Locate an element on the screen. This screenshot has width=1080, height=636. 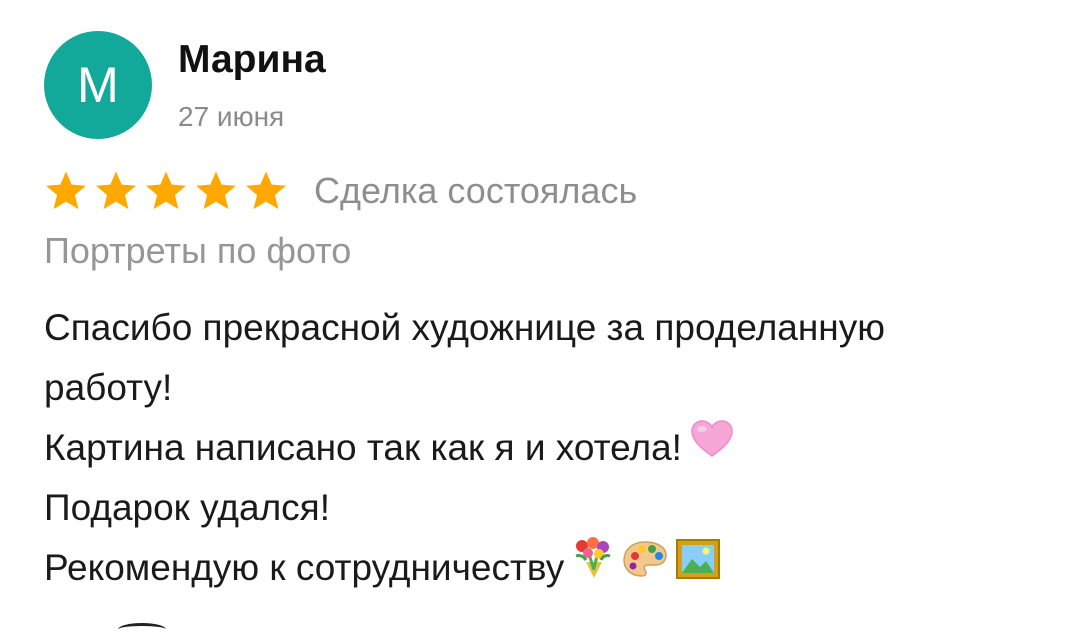
next-avatar-edge is located at coordinates (142, 629).